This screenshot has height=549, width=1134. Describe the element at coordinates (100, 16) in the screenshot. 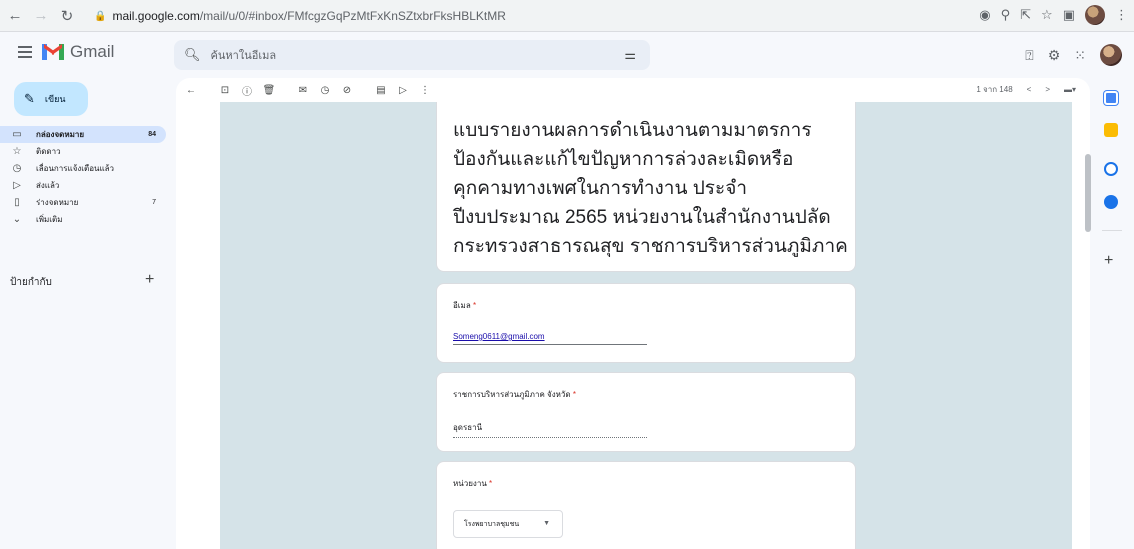

I see `lock-icon: 🔒` at that location.